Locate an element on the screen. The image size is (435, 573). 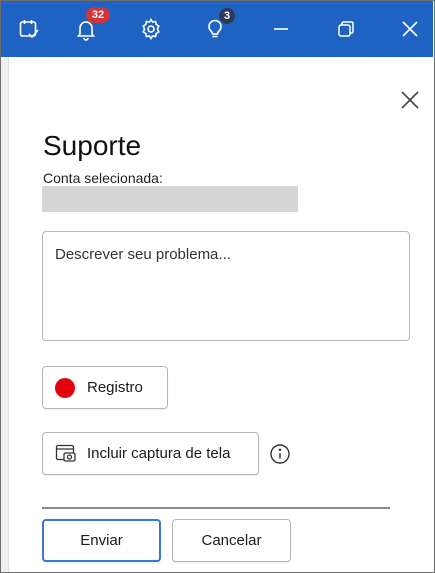
restore-icon is located at coordinates (346, 29).